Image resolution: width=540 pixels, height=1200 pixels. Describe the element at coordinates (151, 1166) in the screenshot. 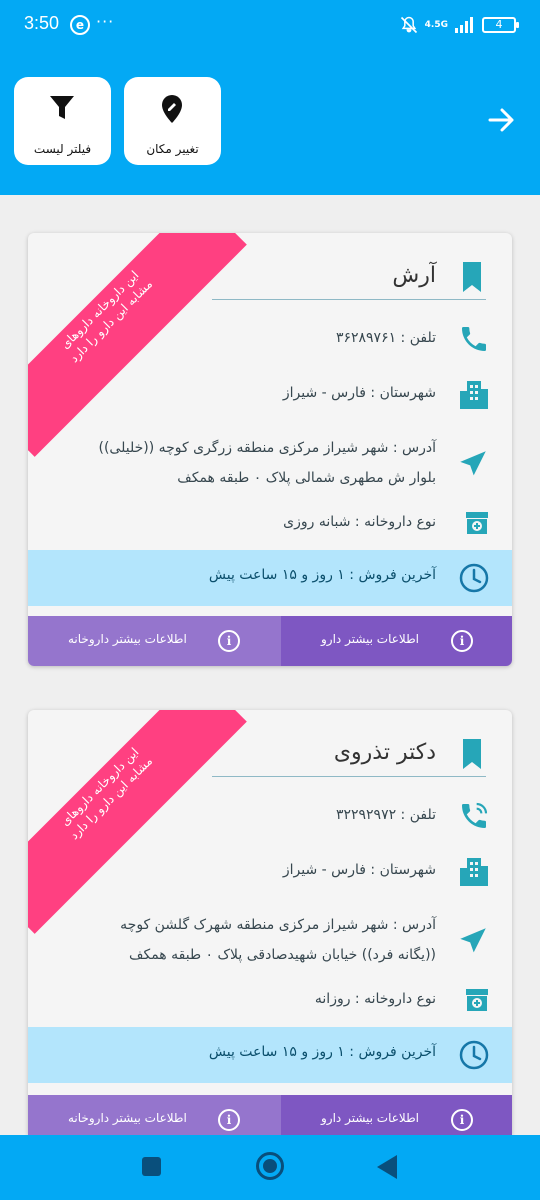

I see `recent-apps-icon` at that location.